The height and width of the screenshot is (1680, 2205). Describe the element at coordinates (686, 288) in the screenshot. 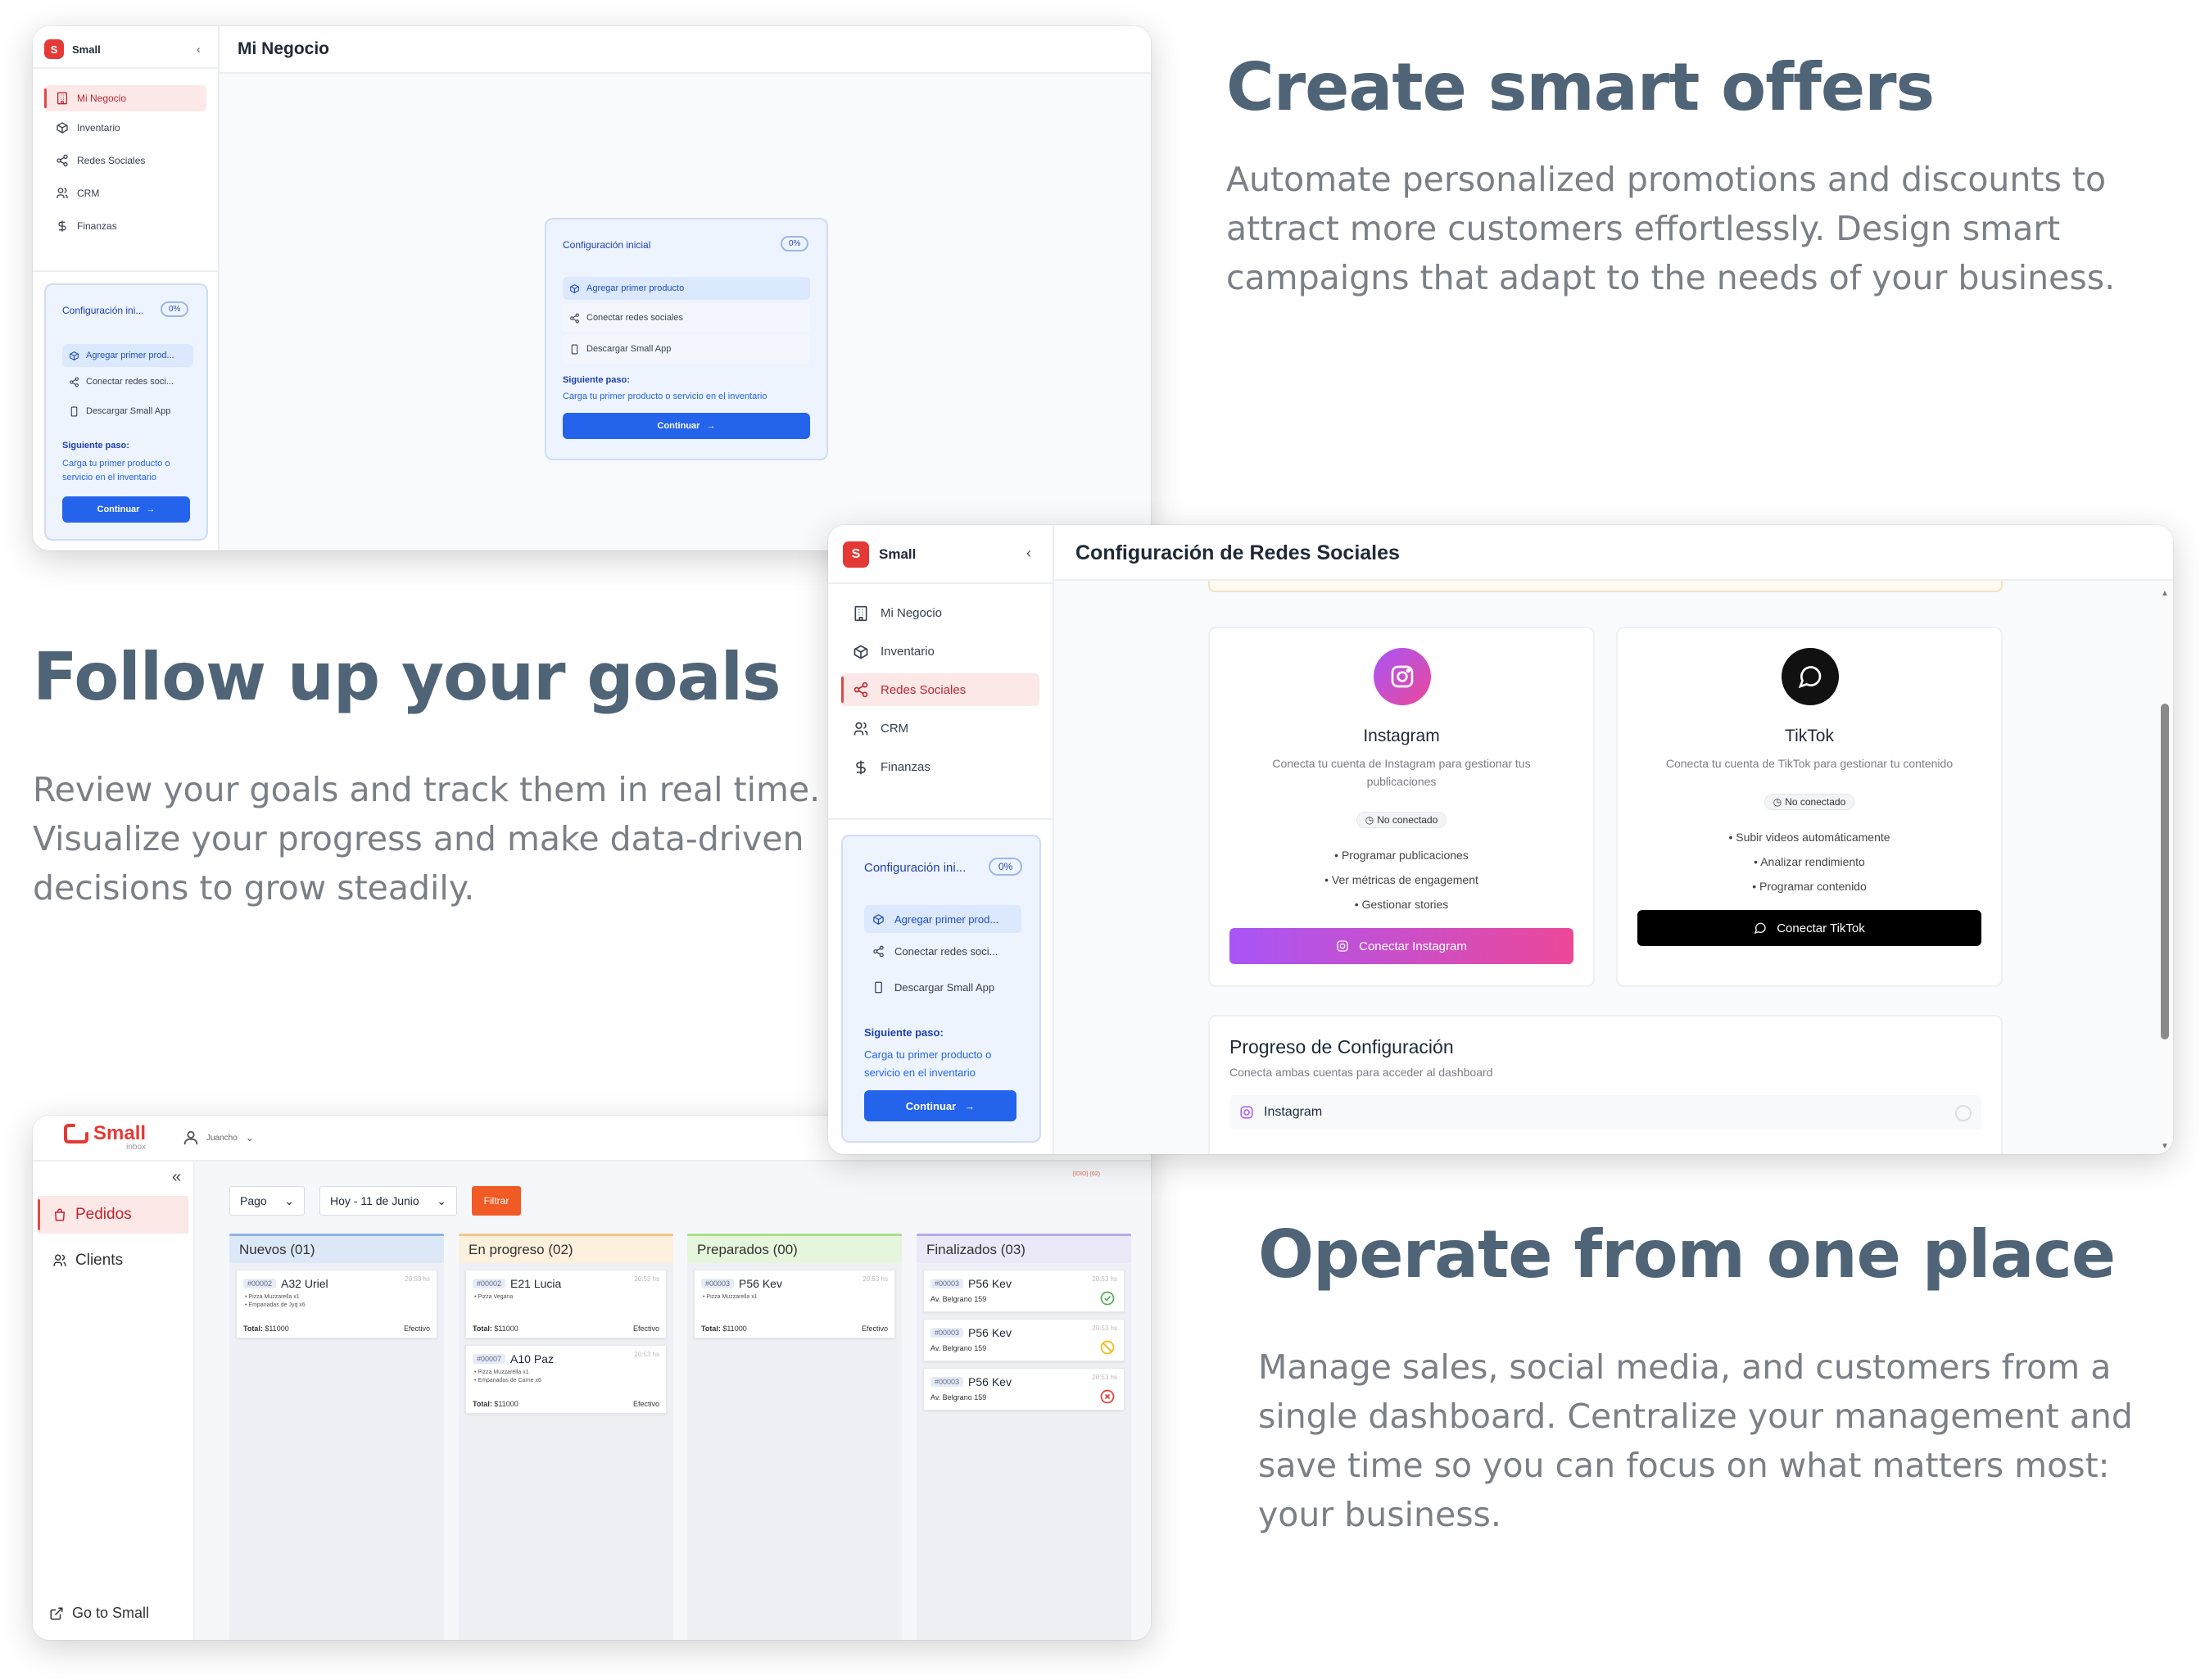

I see `setup-step-add-product: Agregar primer producto` at that location.